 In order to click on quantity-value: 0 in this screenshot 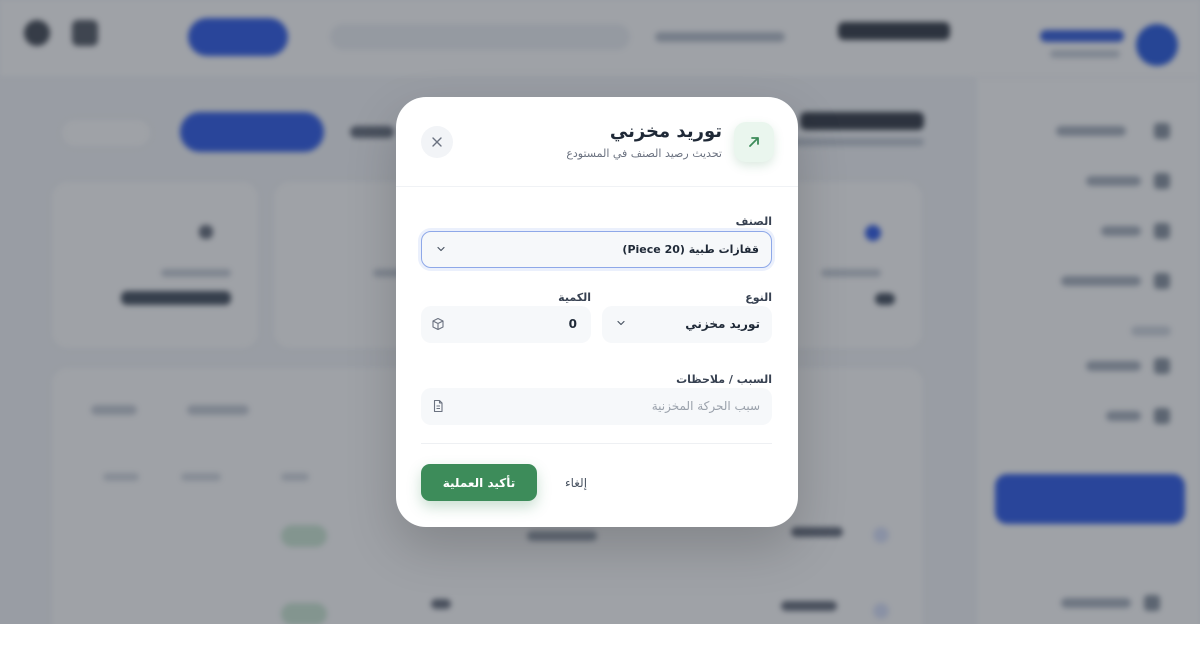, I will do `click(572, 324)`.